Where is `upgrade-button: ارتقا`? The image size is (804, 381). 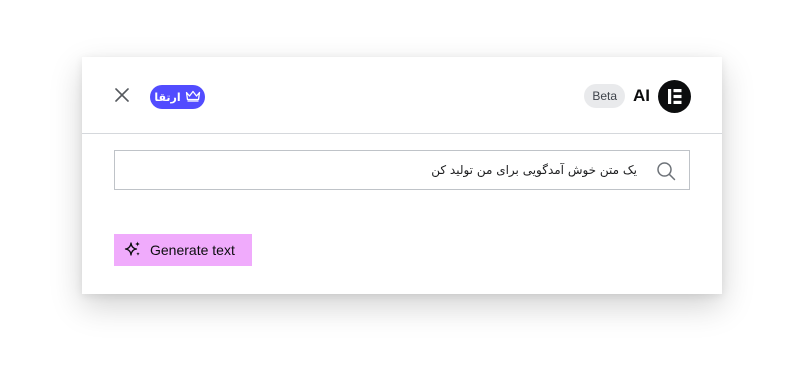 upgrade-button: ارتقا is located at coordinates (177, 97).